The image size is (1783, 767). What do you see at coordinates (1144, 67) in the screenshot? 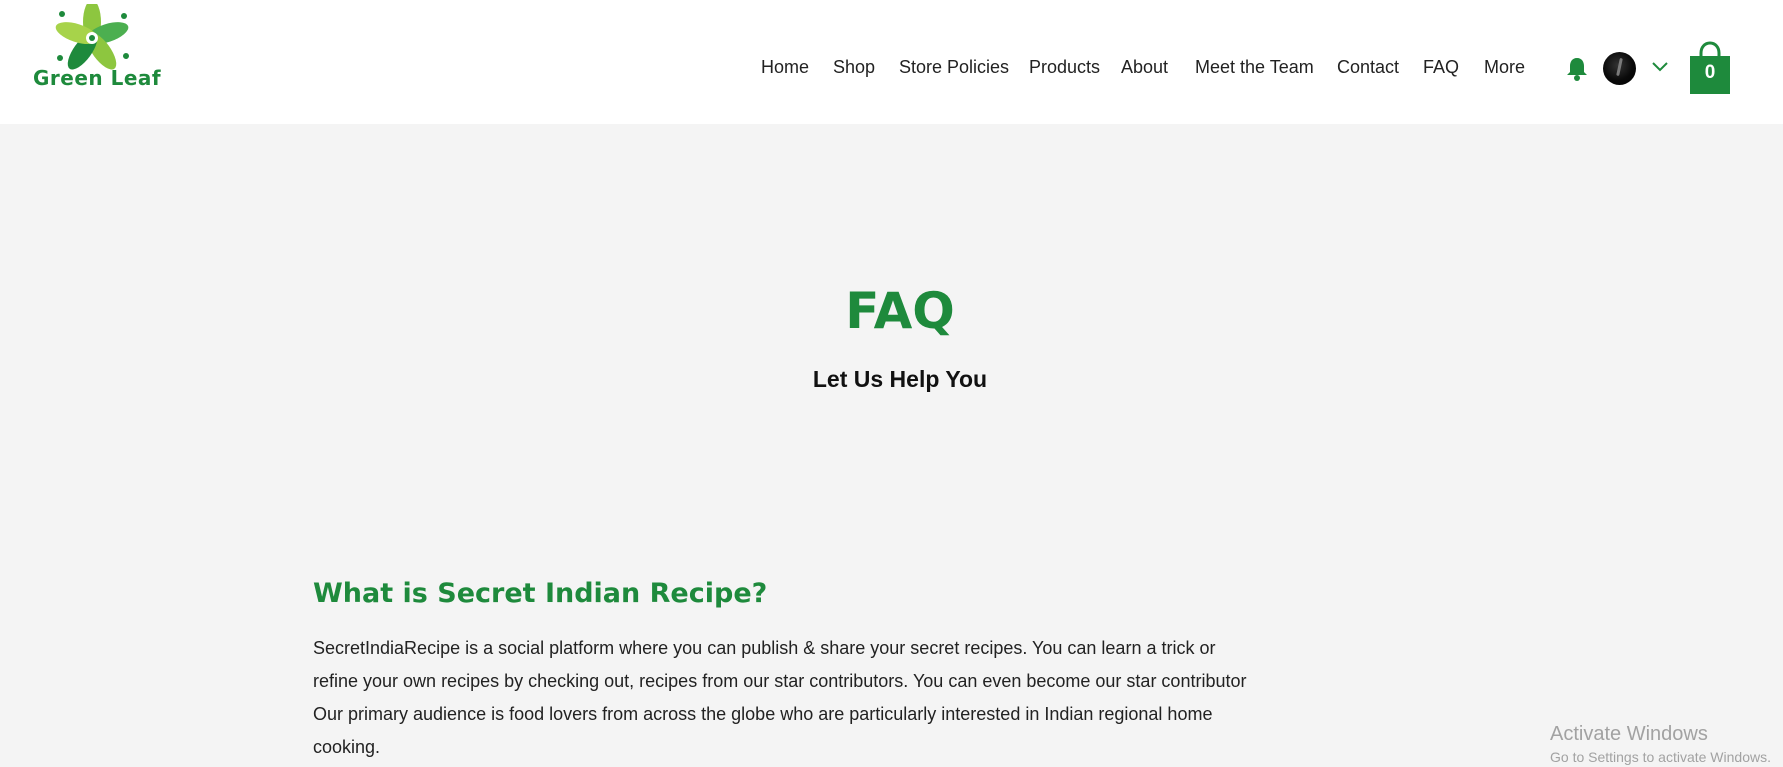
I see `nav-about: About` at bounding box center [1144, 67].